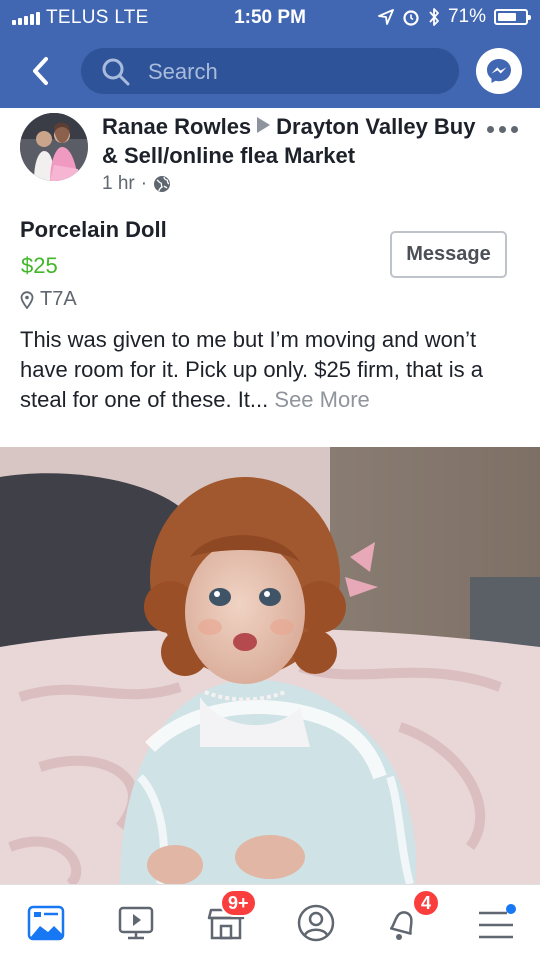 The image size is (540, 960). Describe the element at coordinates (27, 299) in the screenshot. I see `location-pin-icon` at that location.